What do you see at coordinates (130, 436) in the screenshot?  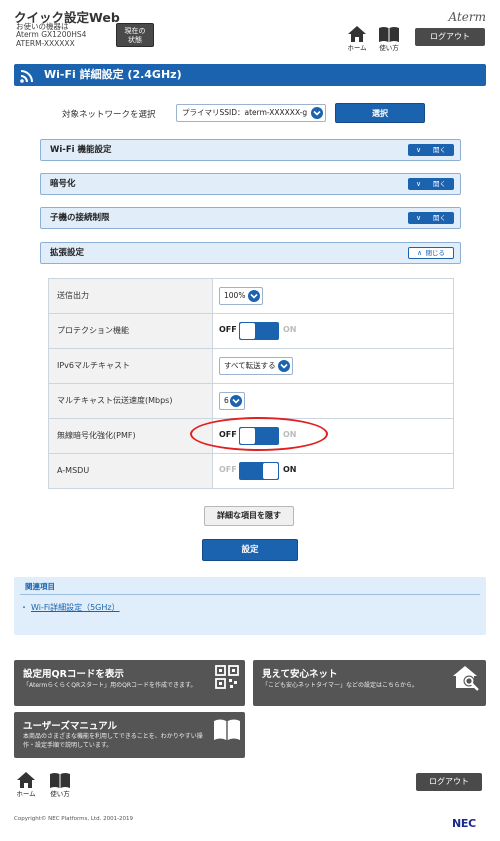 I see `setting-label: 無線暗号化強化(PMF)` at bounding box center [130, 436].